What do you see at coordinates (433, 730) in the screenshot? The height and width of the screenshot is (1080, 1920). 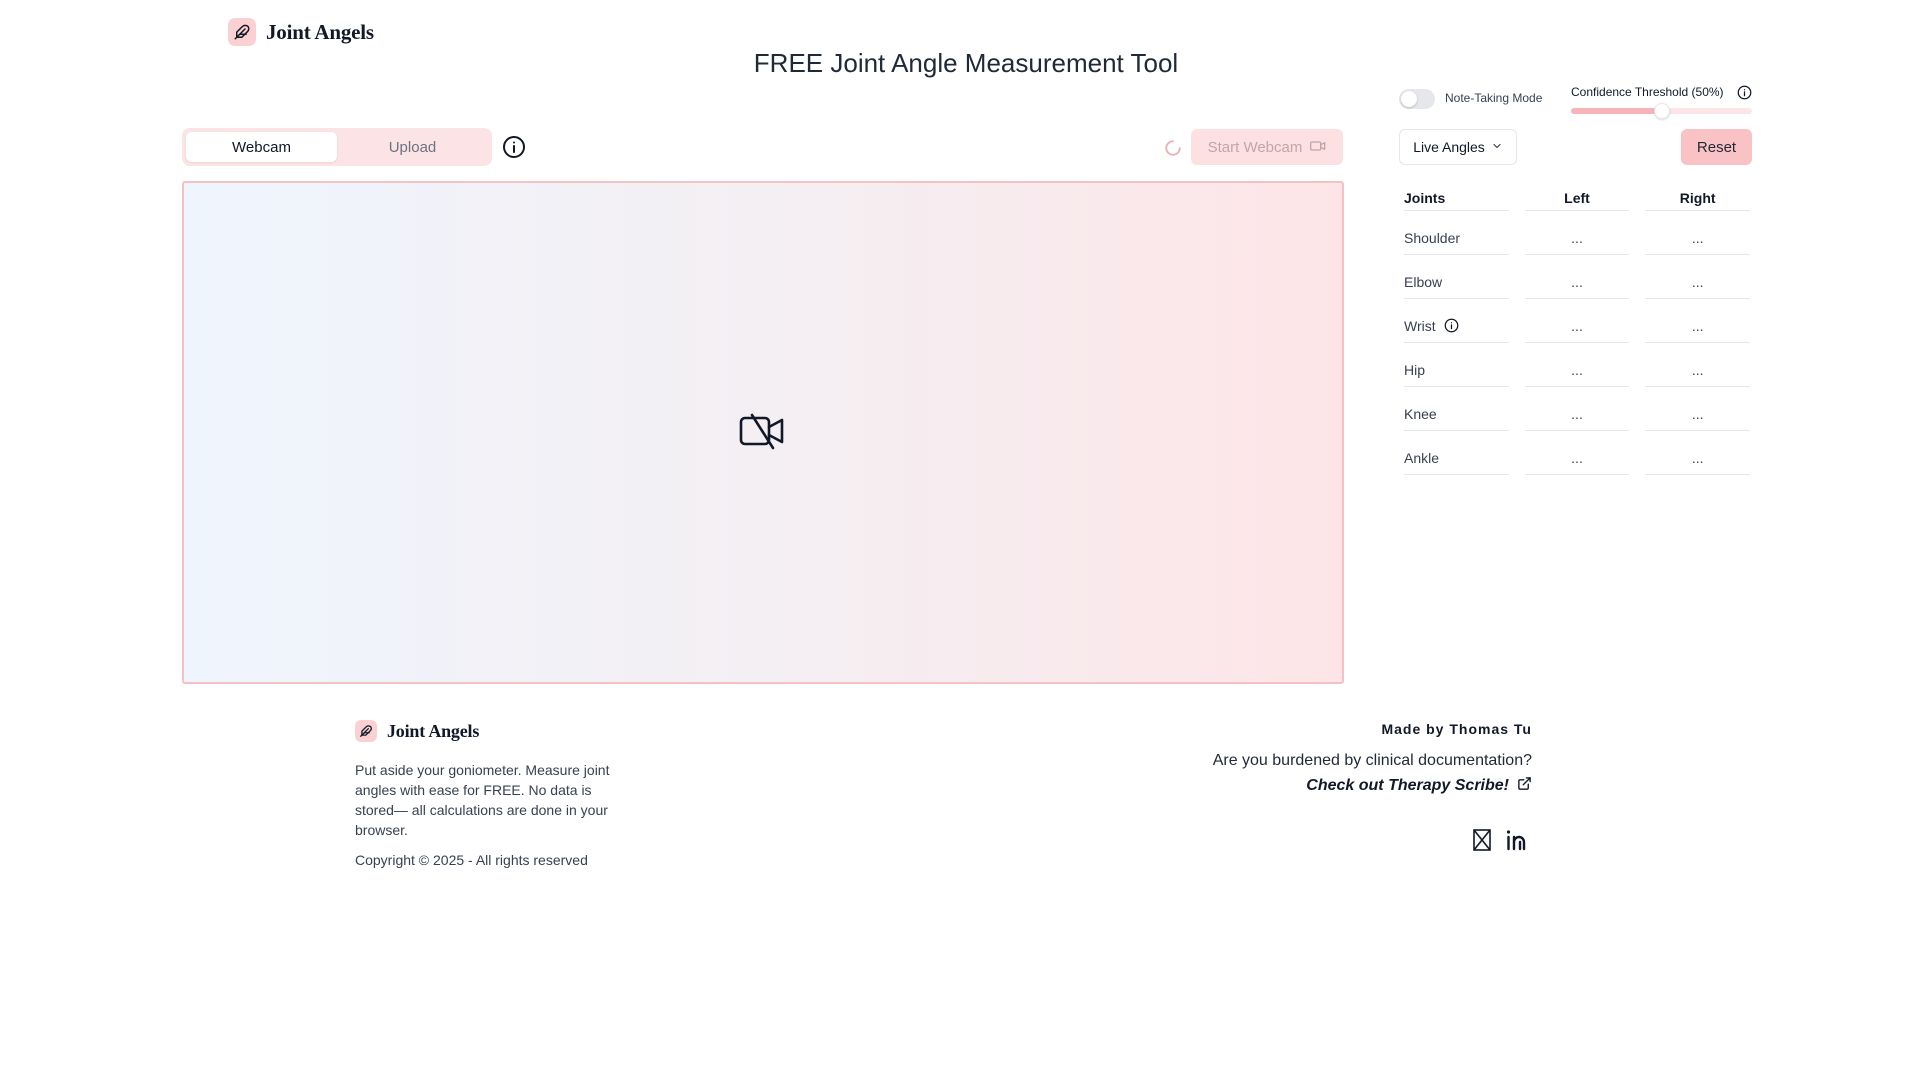 I see `footer-brand-name: Joint Angels` at bounding box center [433, 730].